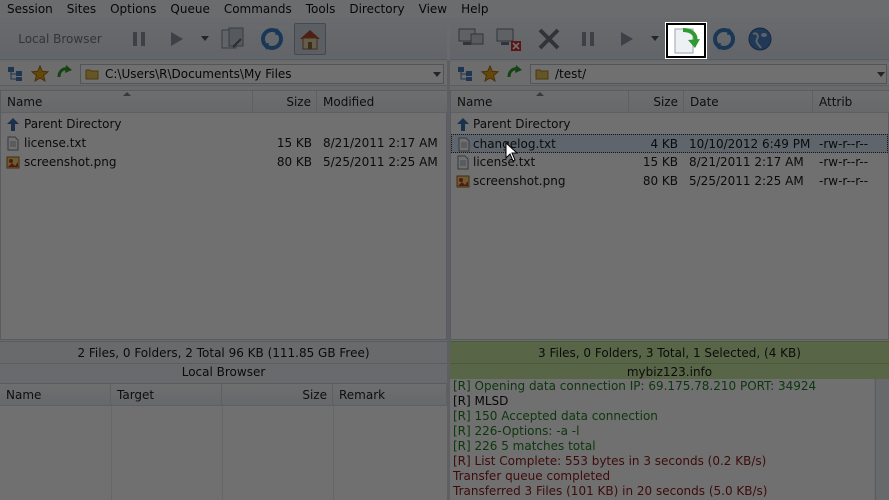  I want to click on file-date: 5/25/2011 2:25 AM, so click(746, 181).